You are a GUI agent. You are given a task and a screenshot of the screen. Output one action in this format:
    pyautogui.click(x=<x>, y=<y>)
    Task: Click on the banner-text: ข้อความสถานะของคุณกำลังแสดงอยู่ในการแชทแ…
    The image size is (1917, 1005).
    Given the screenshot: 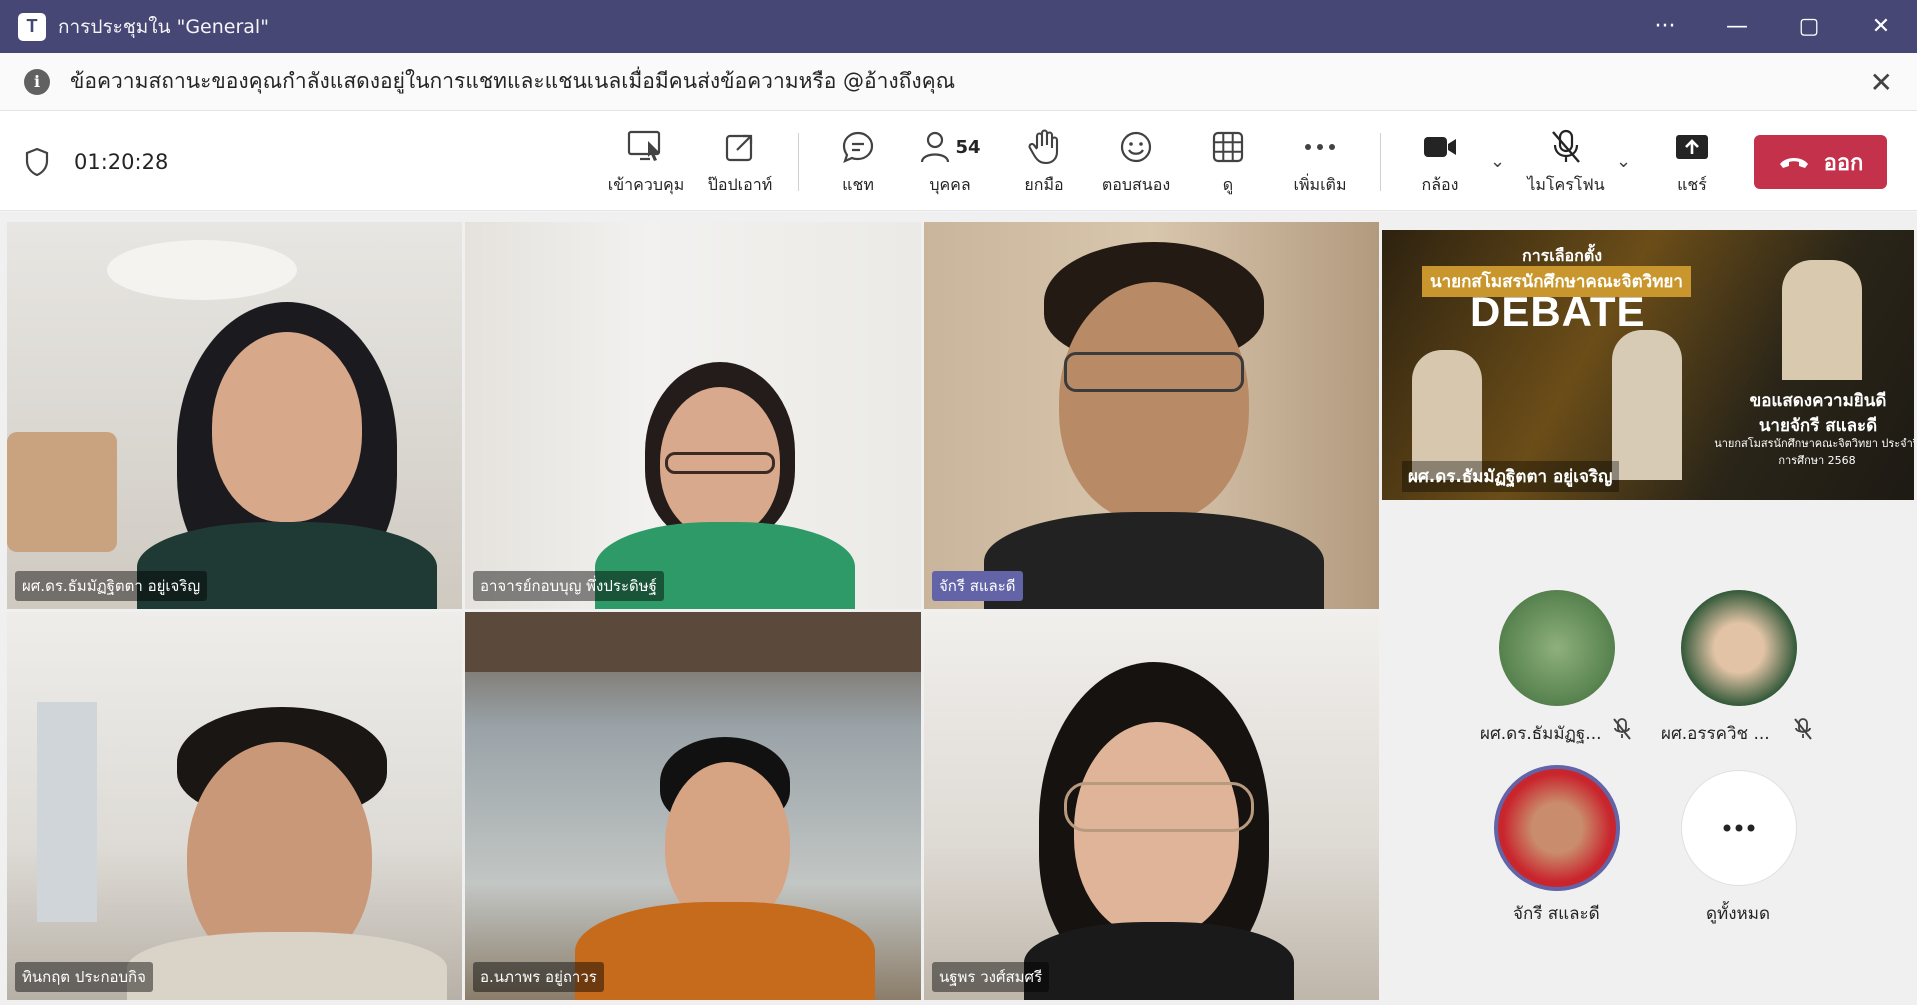 What is the action you would take?
    pyautogui.click(x=513, y=81)
    